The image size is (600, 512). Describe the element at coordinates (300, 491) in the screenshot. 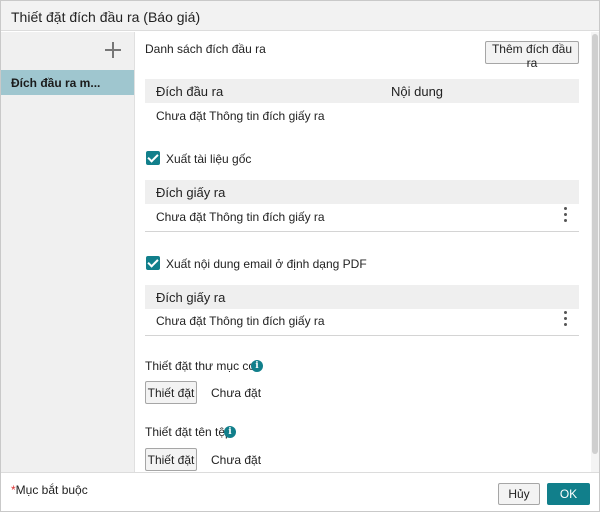

I see `dialog-footer: *Mục bắt buộc Hủy OK` at that location.